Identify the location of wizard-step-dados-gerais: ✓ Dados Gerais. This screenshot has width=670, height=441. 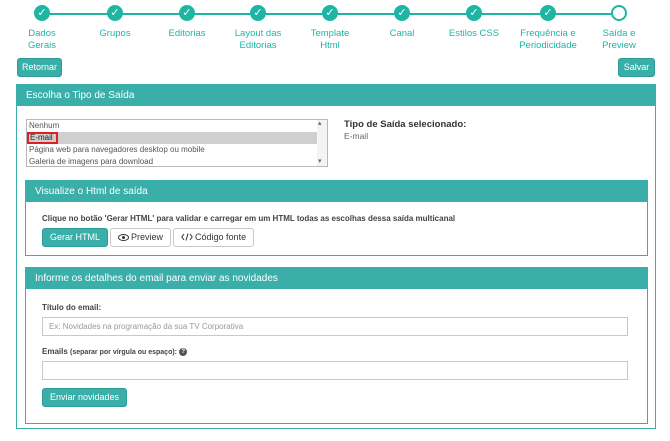
(42, 28).